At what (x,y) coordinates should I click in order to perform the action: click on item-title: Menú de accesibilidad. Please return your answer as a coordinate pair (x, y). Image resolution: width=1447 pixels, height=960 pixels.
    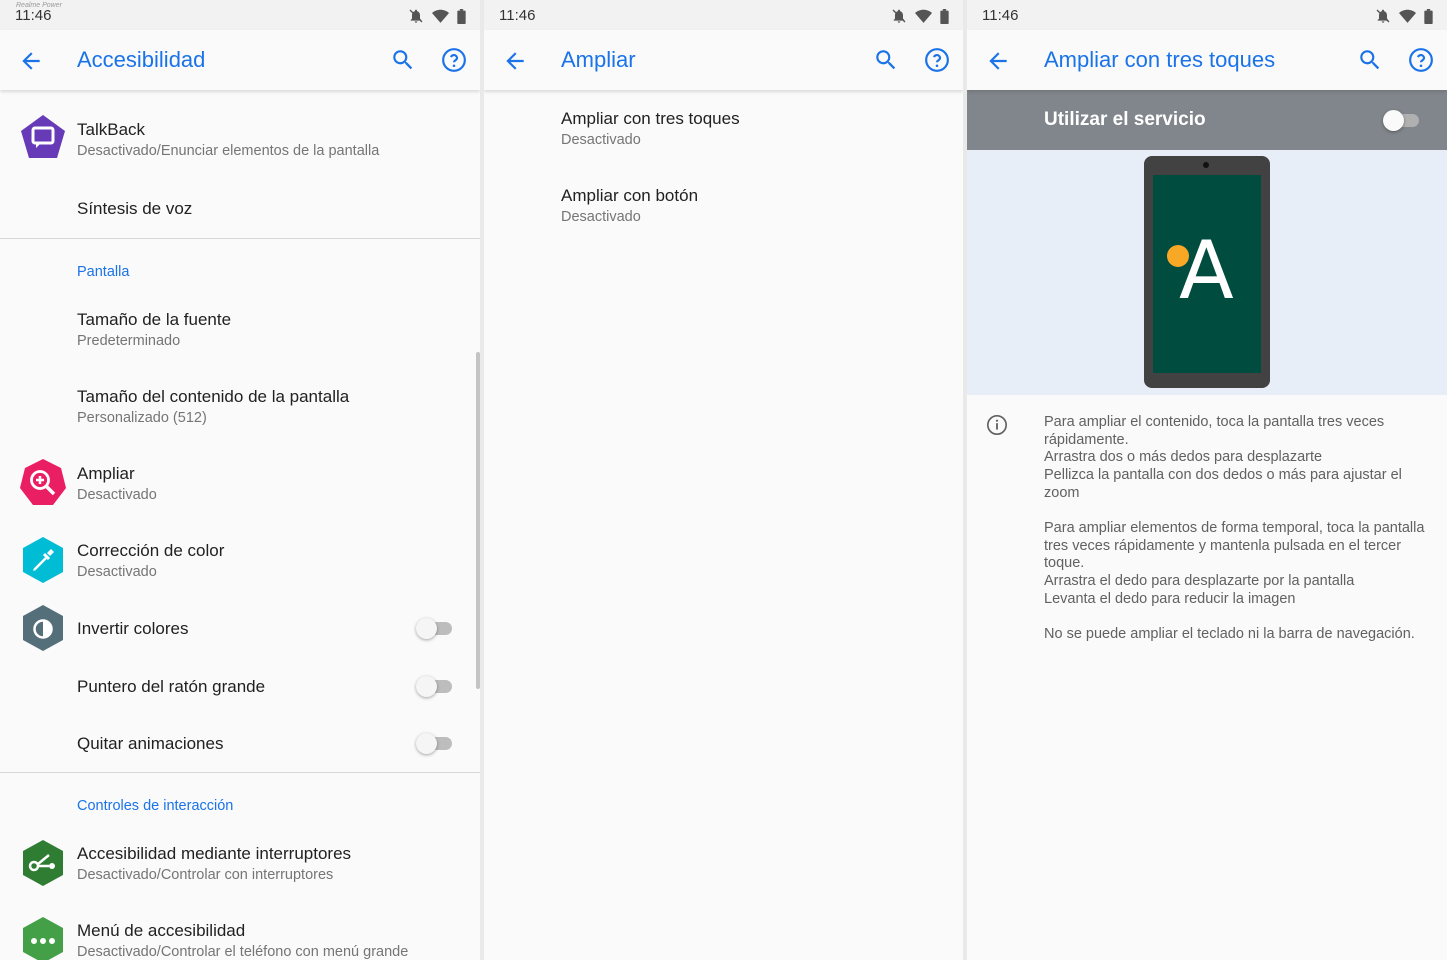
    Looking at the image, I should click on (161, 930).